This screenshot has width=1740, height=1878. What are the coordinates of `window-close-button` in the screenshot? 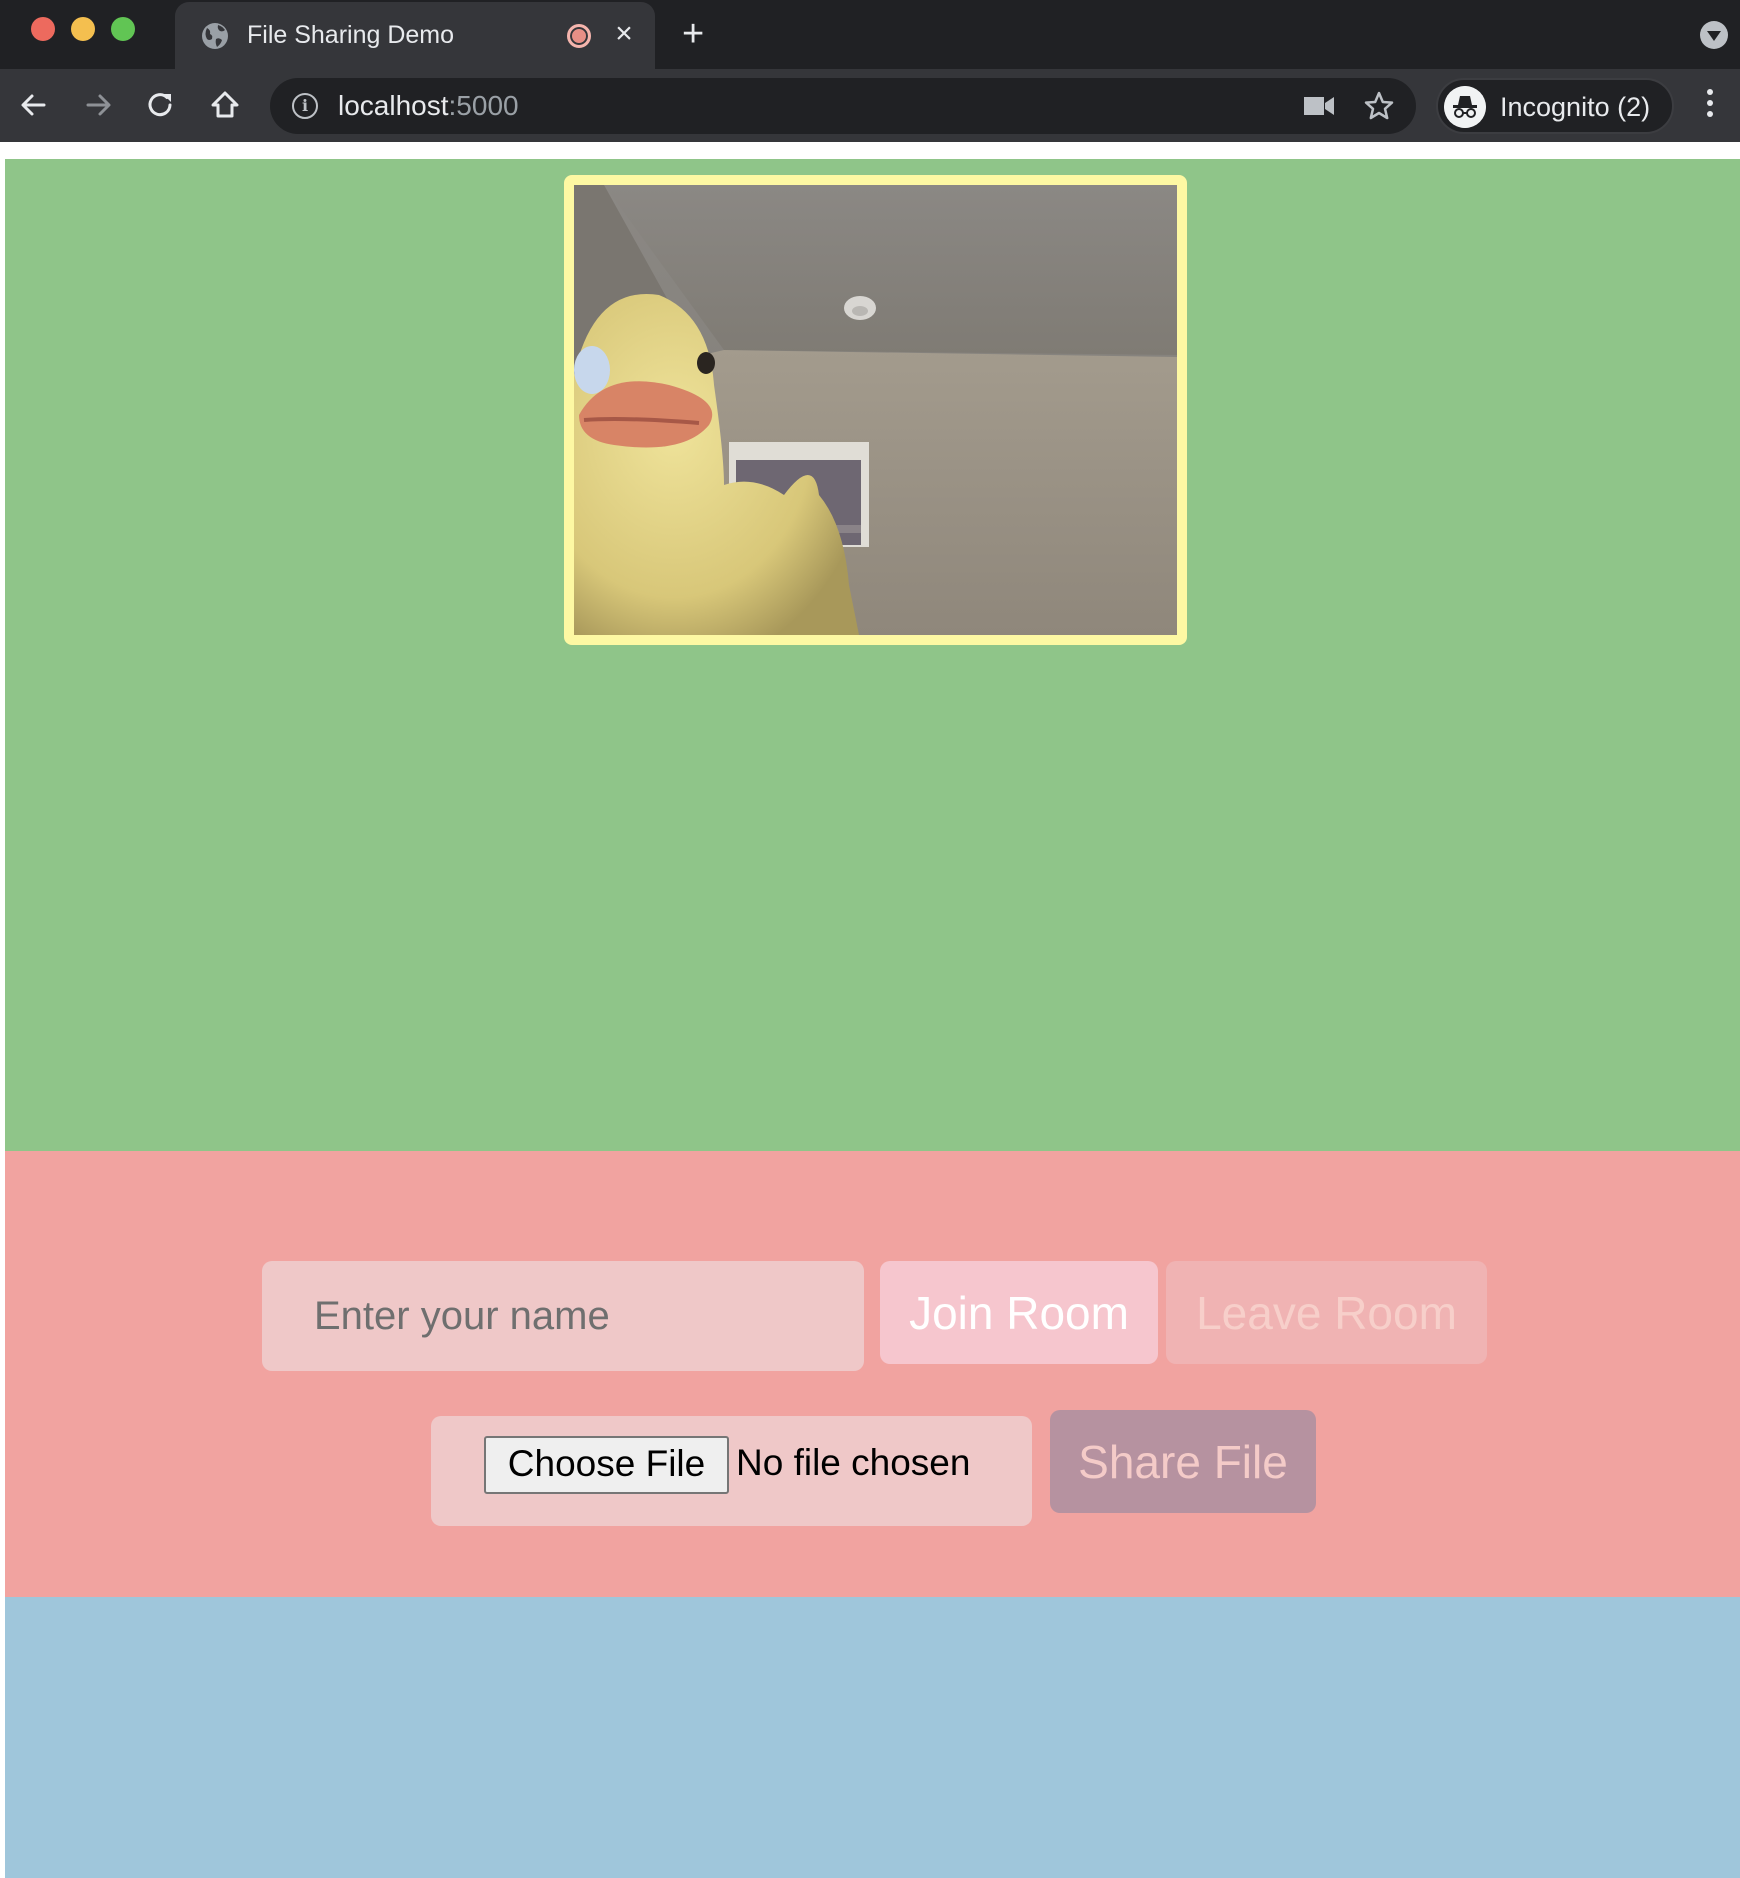 It's located at (43, 29).